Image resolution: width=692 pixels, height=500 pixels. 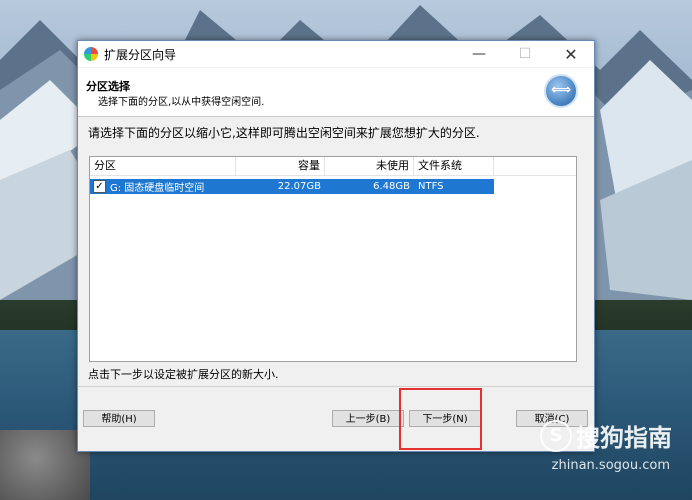 What do you see at coordinates (336, 386) in the screenshot?
I see `divider` at bounding box center [336, 386].